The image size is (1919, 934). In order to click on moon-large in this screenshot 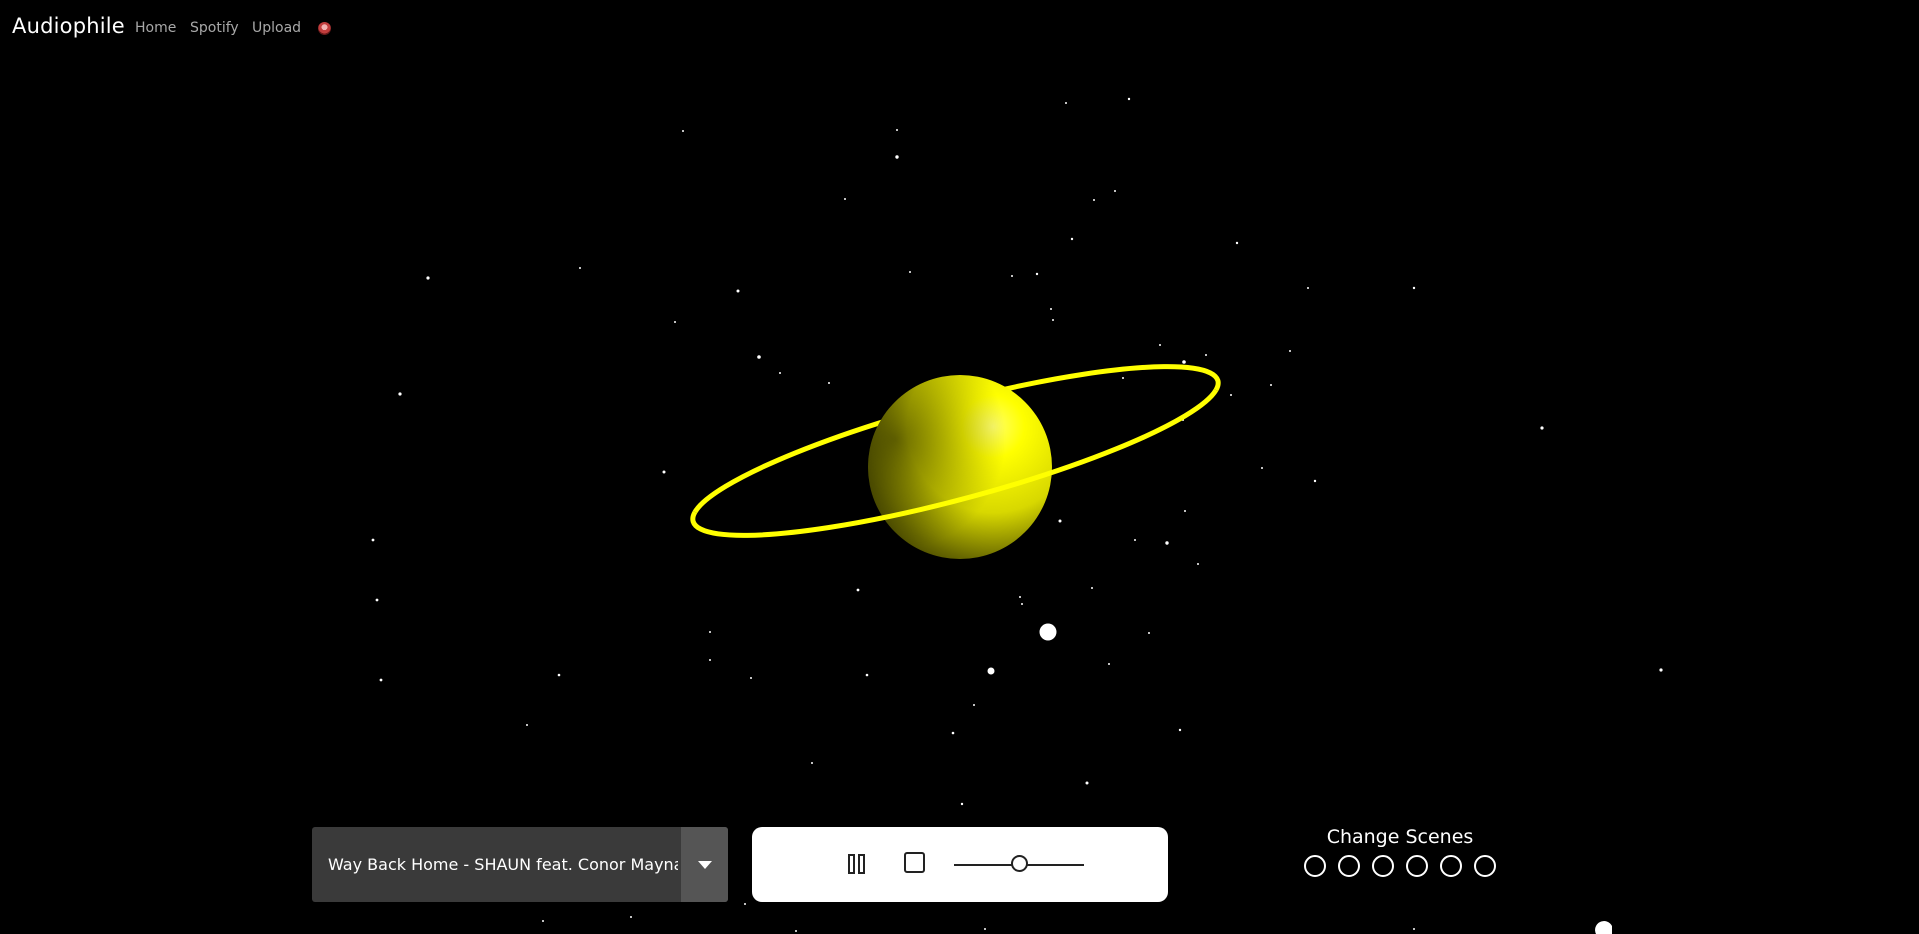, I will do `click(1048, 632)`.